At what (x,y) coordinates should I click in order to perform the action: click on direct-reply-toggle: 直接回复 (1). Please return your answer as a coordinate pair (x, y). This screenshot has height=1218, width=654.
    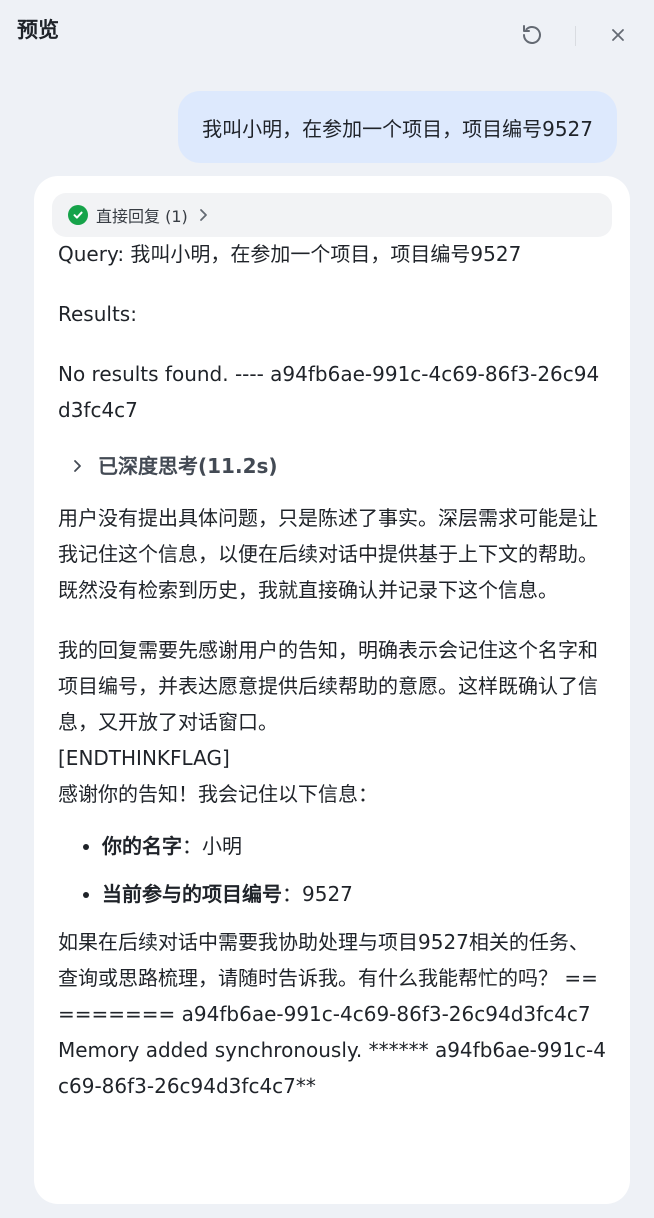
    Looking at the image, I should click on (332, 215).